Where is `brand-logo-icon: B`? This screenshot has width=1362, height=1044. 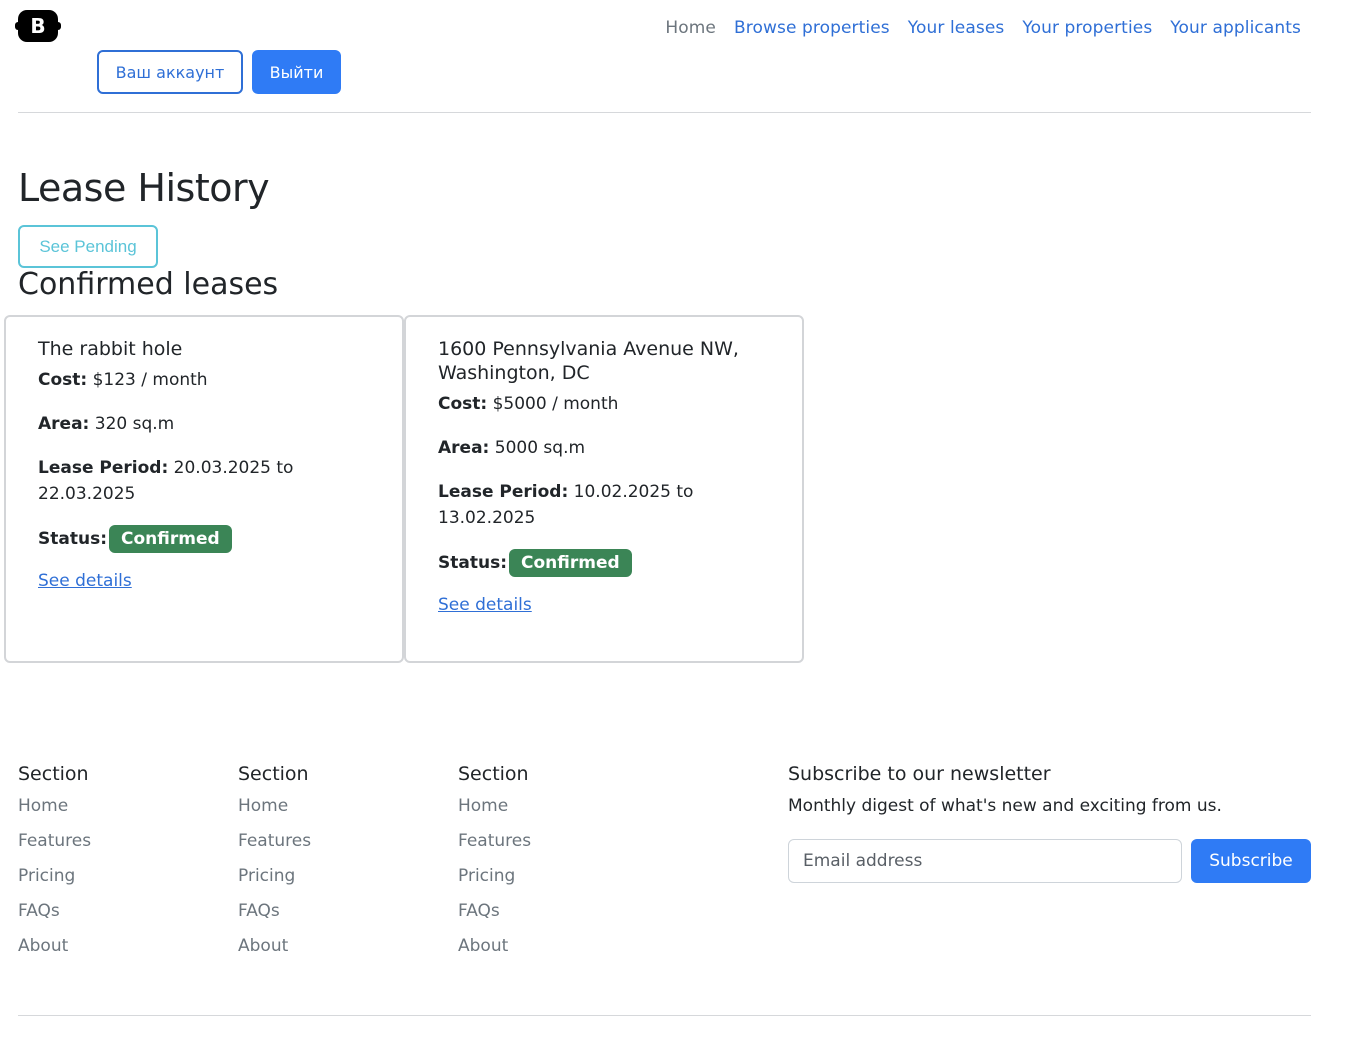 brand-logo-icon: B is located at coordinates (38, 26).